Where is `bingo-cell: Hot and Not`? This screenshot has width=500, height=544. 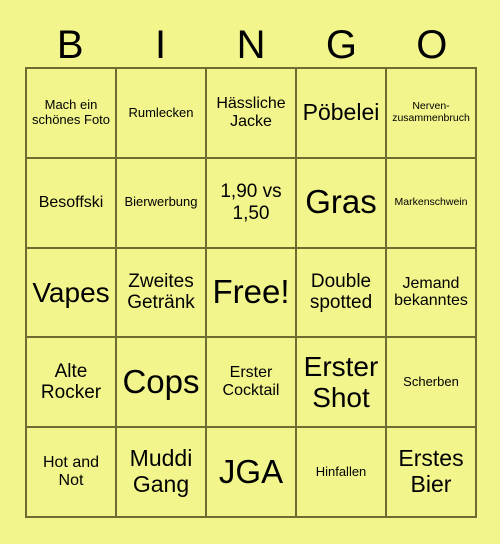 bingo-cell: Hot and Not is located at coordinates (72, 473).